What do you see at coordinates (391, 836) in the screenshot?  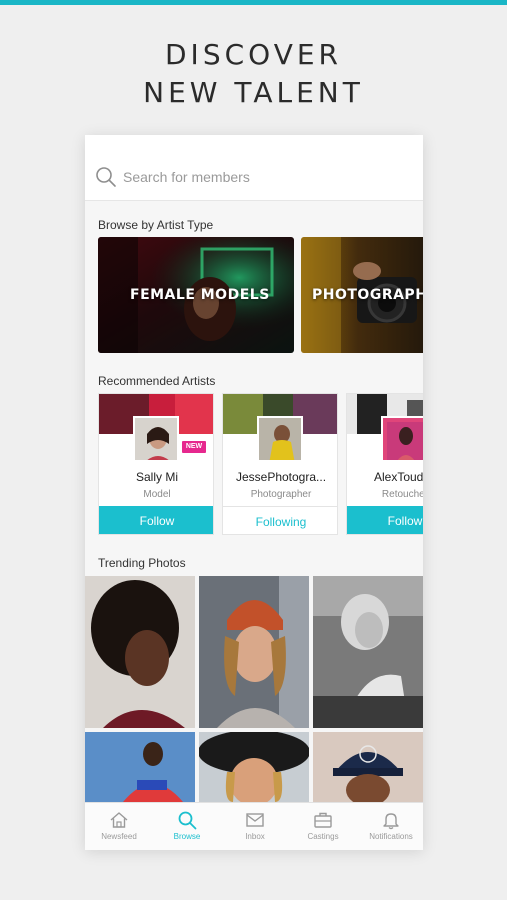 I see `tab-label: Notifications` at bounding box center [391, 836].